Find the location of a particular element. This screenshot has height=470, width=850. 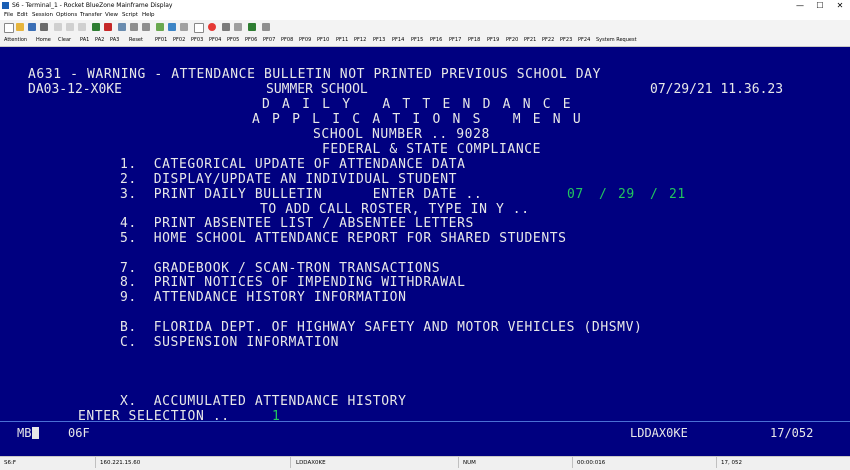

menu-session: Session is located at coordinates (42, 15).